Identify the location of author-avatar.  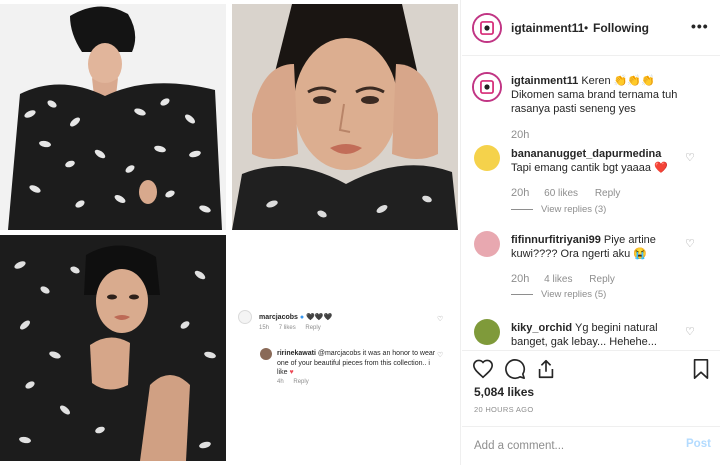
(487, 28).